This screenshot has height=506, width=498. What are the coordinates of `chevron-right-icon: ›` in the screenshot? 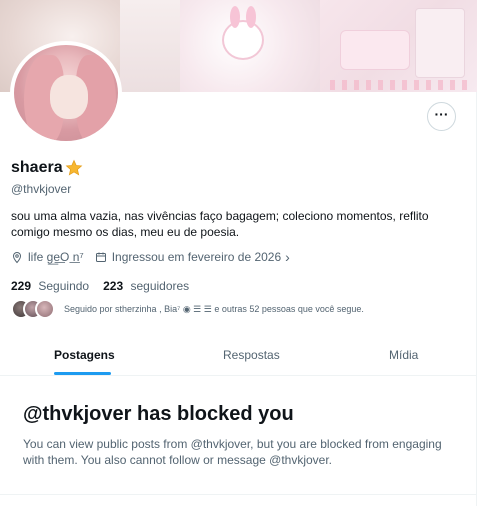 It's located at (287, 257).